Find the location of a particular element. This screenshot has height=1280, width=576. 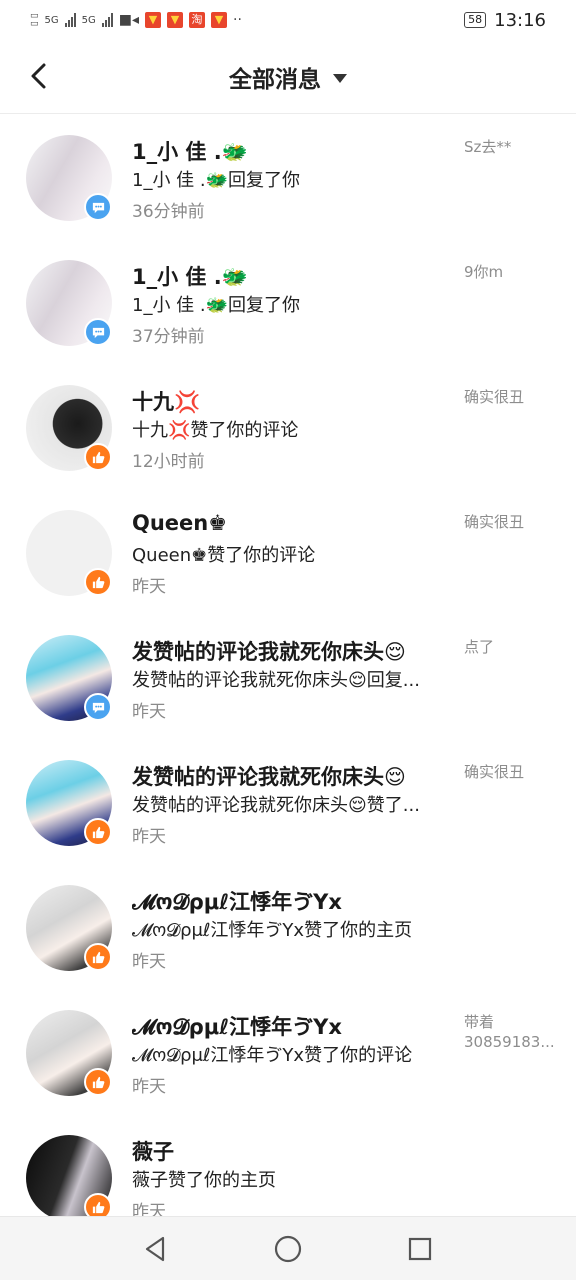

sim-icon: ▭ ▭ is located at coordinates (34, 20).